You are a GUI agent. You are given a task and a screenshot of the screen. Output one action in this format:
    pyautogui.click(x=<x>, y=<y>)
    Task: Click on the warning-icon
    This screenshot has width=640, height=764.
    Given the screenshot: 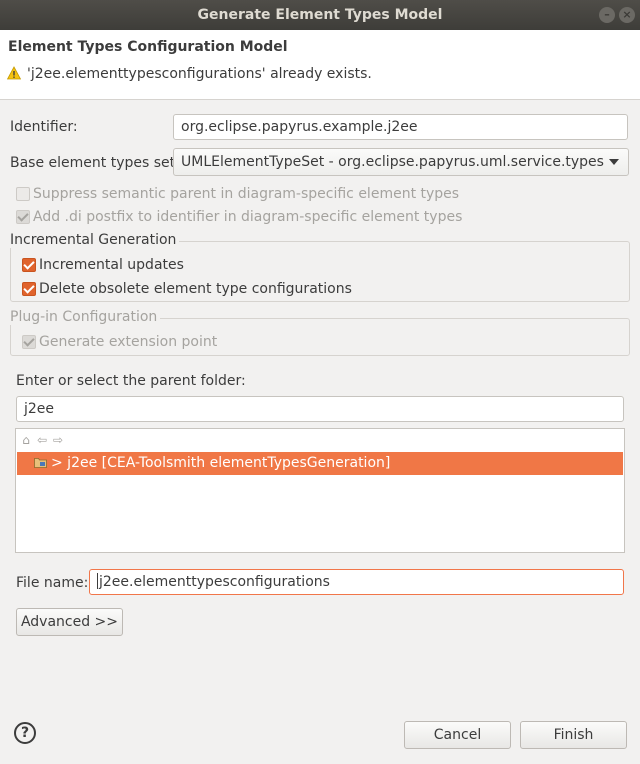 What is the action you would take?
    pyautogui.click(x=14, y=73)
    